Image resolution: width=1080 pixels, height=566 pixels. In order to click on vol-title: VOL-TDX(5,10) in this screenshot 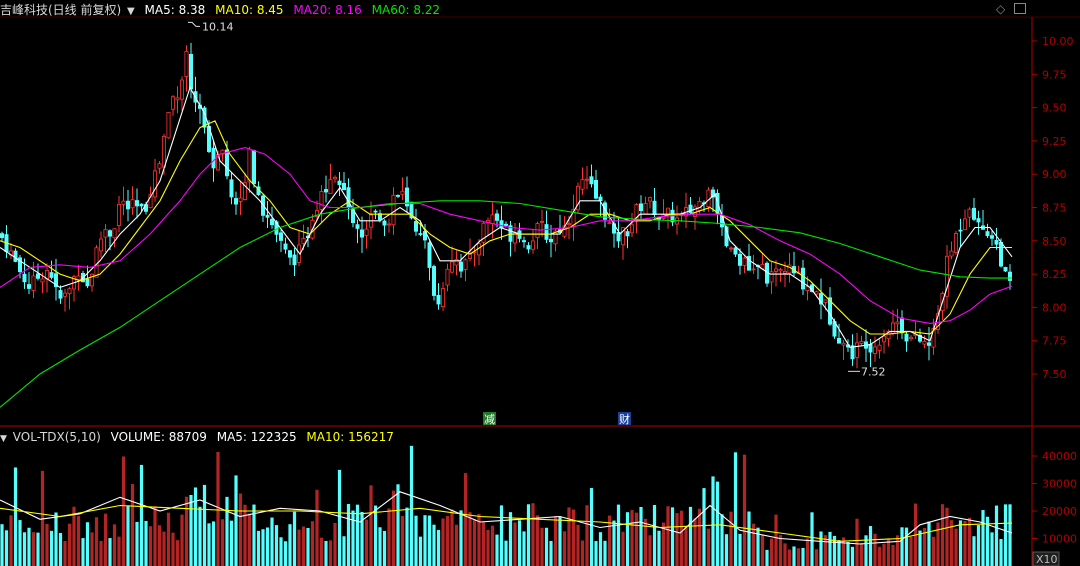, I will do `click(57, 437)`.